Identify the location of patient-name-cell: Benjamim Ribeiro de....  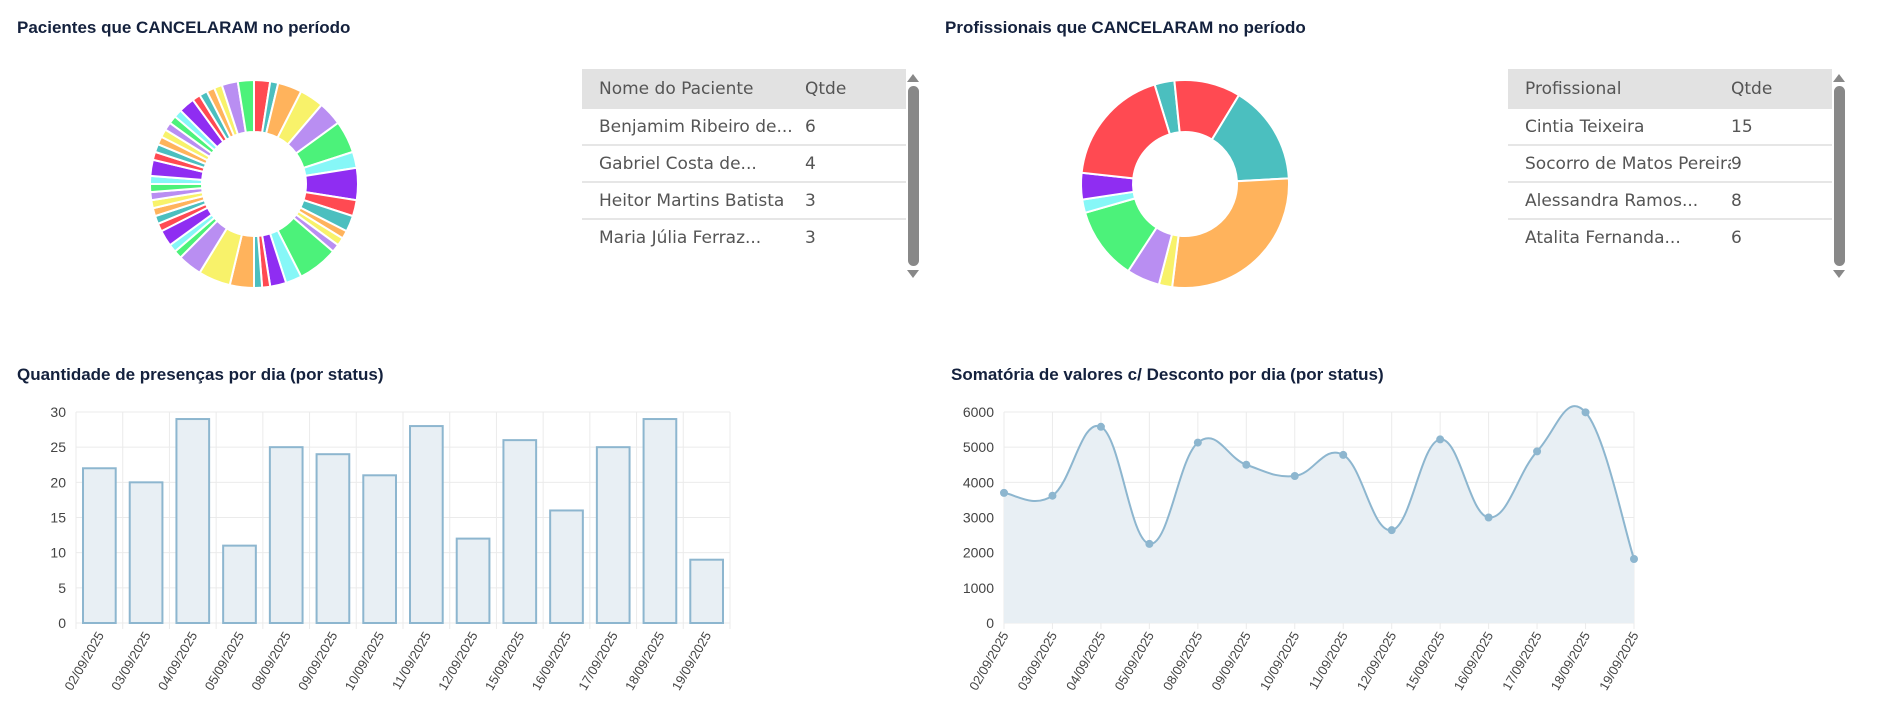
(696, 126).